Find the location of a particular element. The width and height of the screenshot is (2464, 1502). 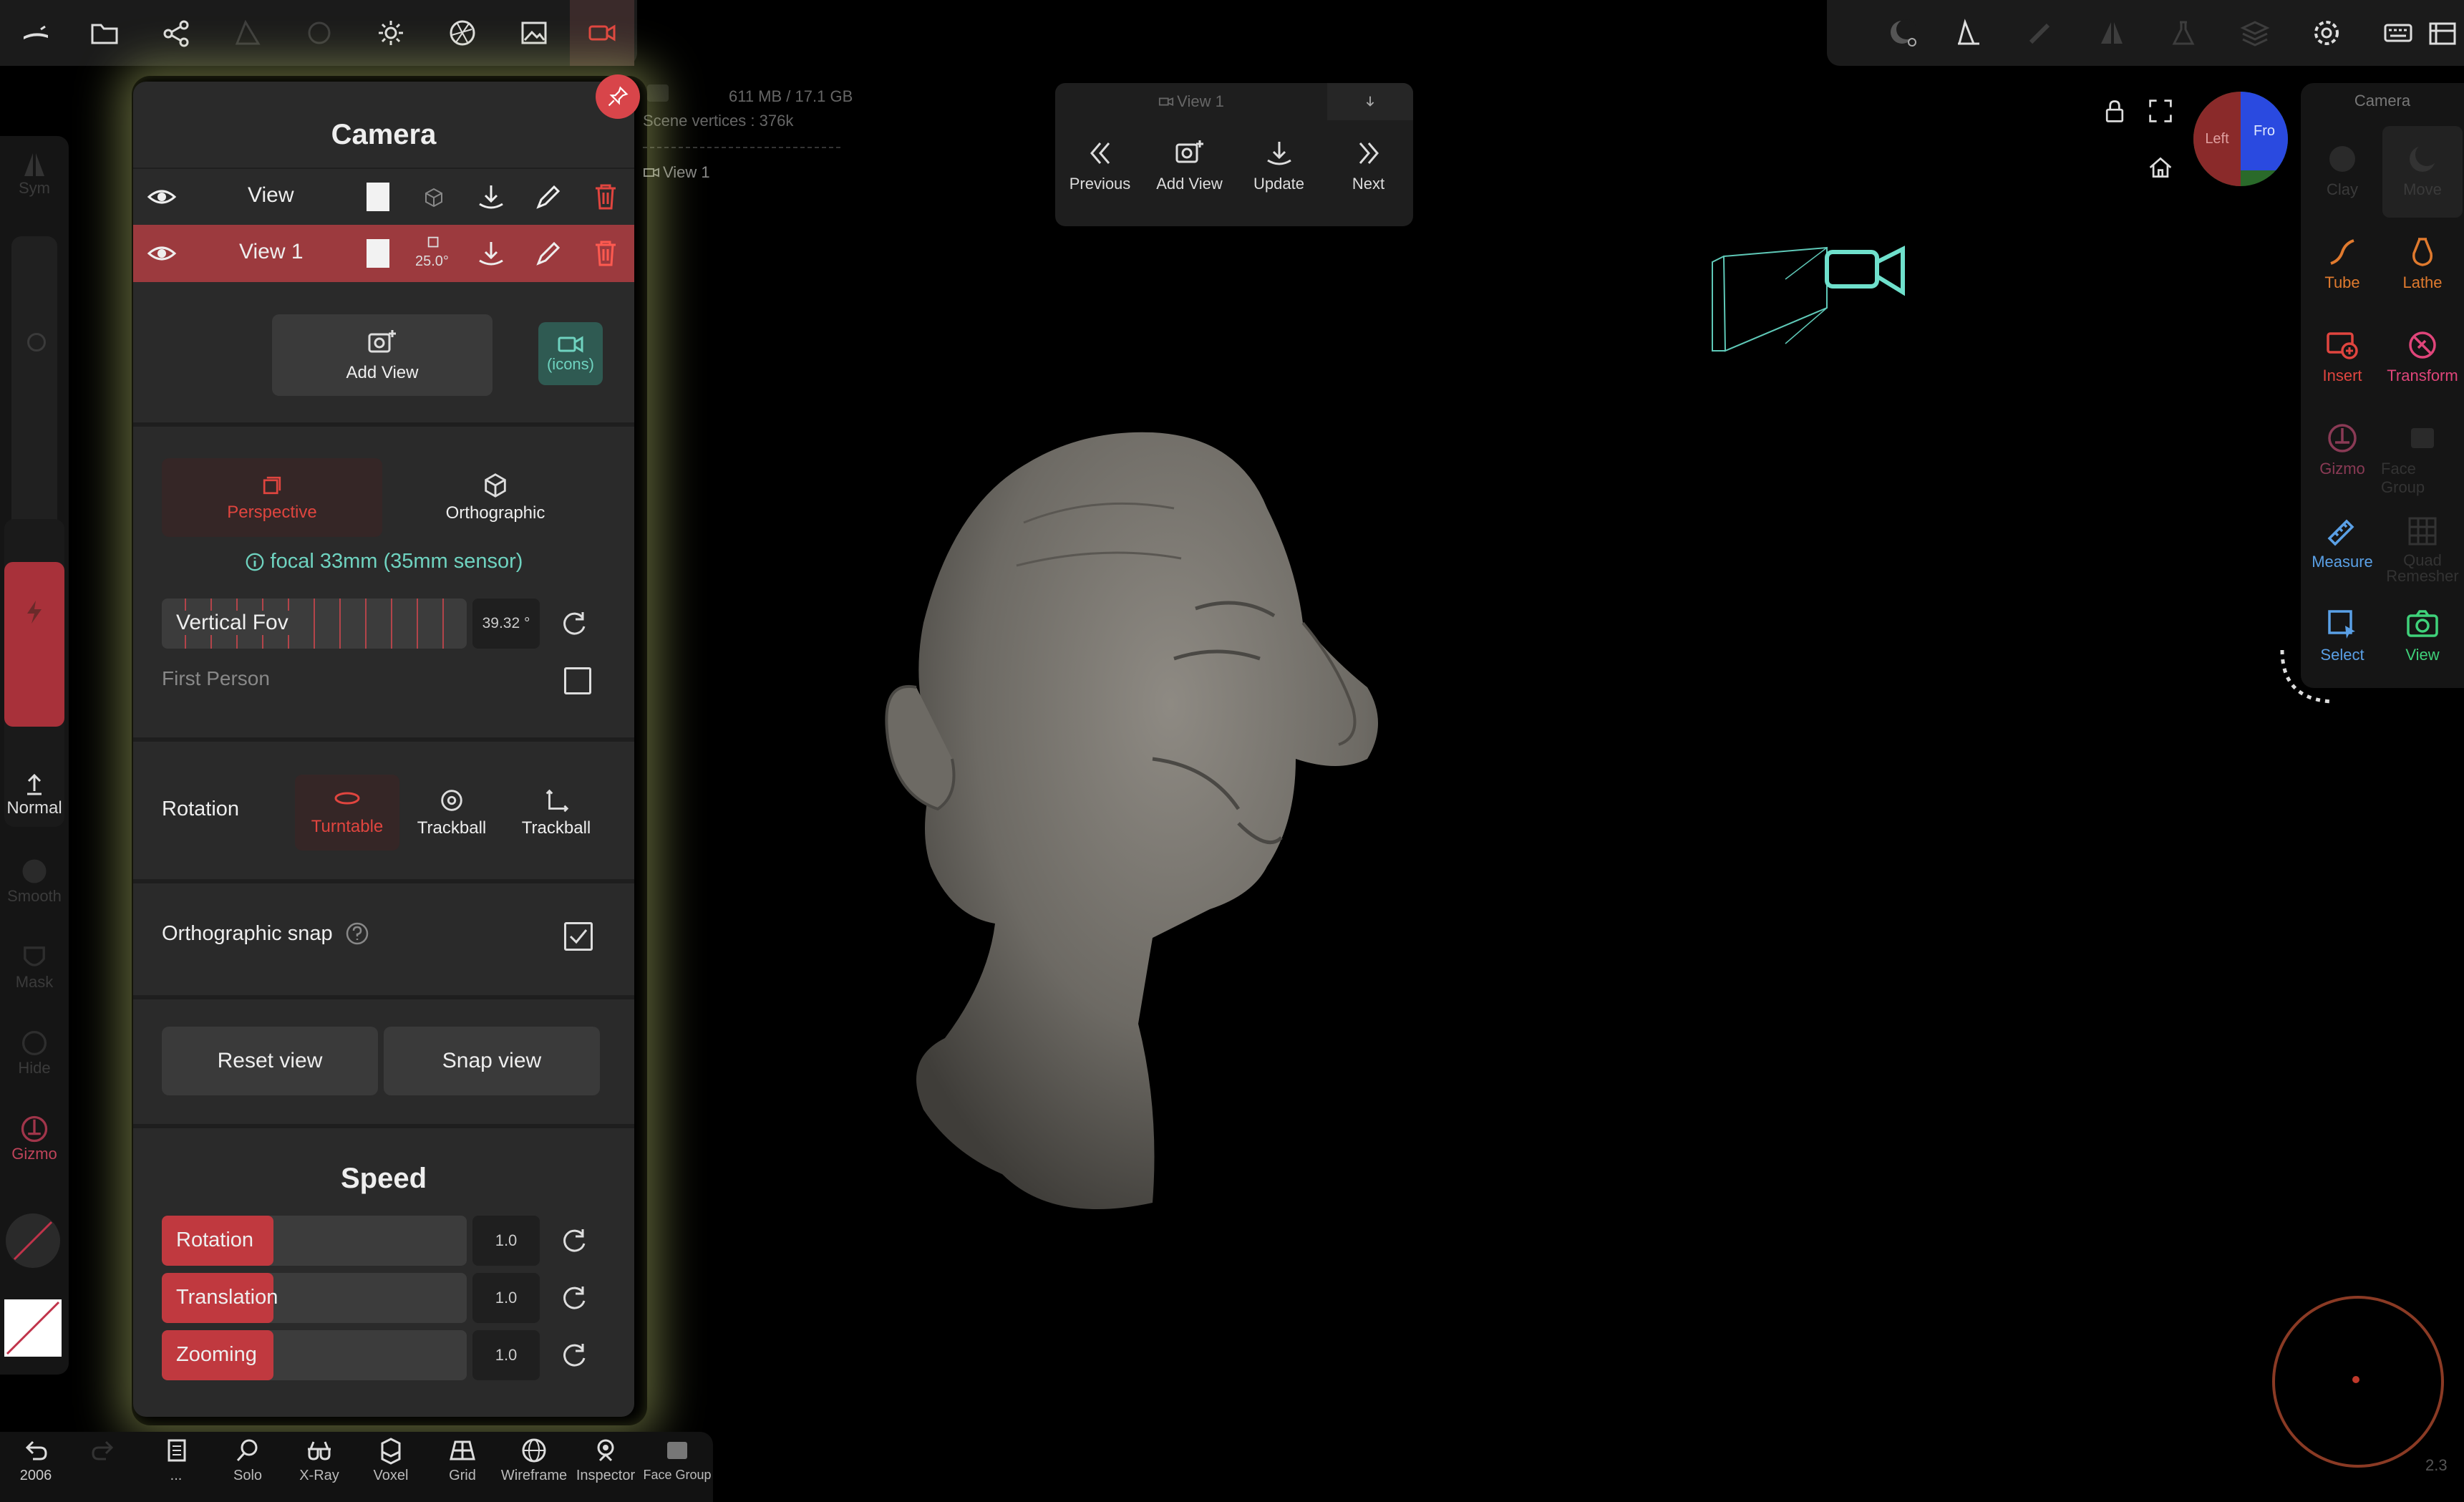

secondary-color-swatch is located at coordinates (33, 1240).